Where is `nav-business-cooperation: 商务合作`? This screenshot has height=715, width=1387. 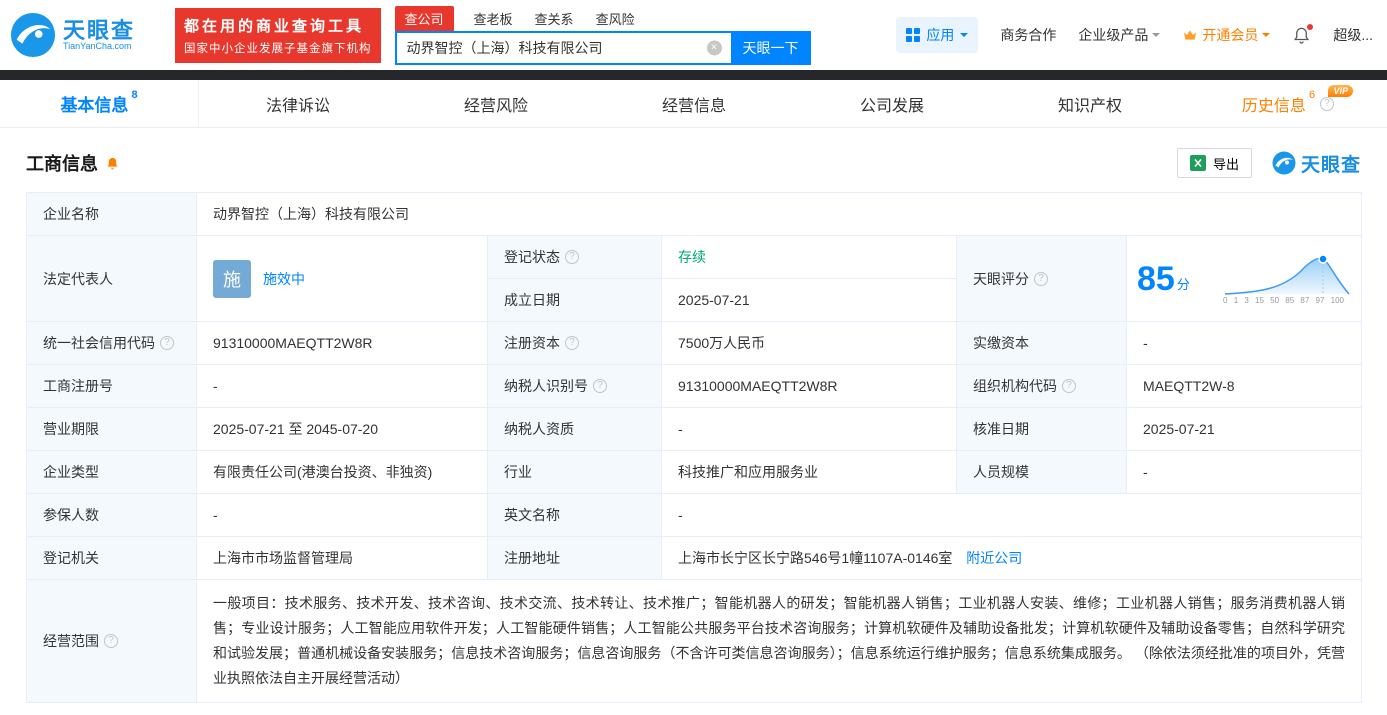 nav-business-cooperation: 商务合作 is located at coordinates (1028, 35).